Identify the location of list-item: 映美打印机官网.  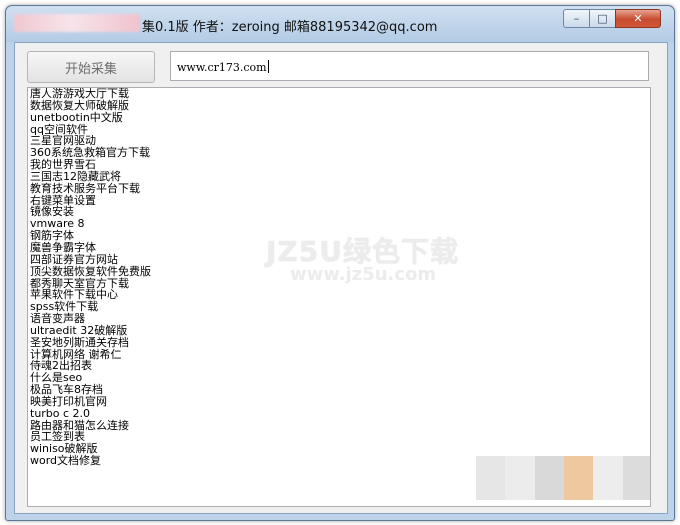
(340, 402).